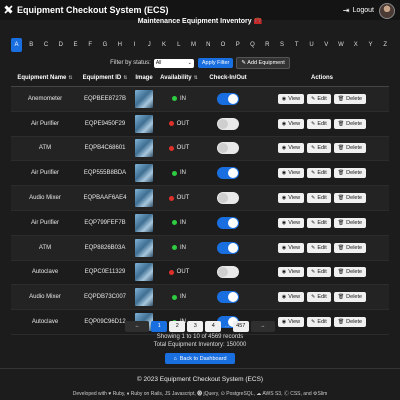  I want to click on col-name-header: Equipment Name ⇅, so click(45, 78).